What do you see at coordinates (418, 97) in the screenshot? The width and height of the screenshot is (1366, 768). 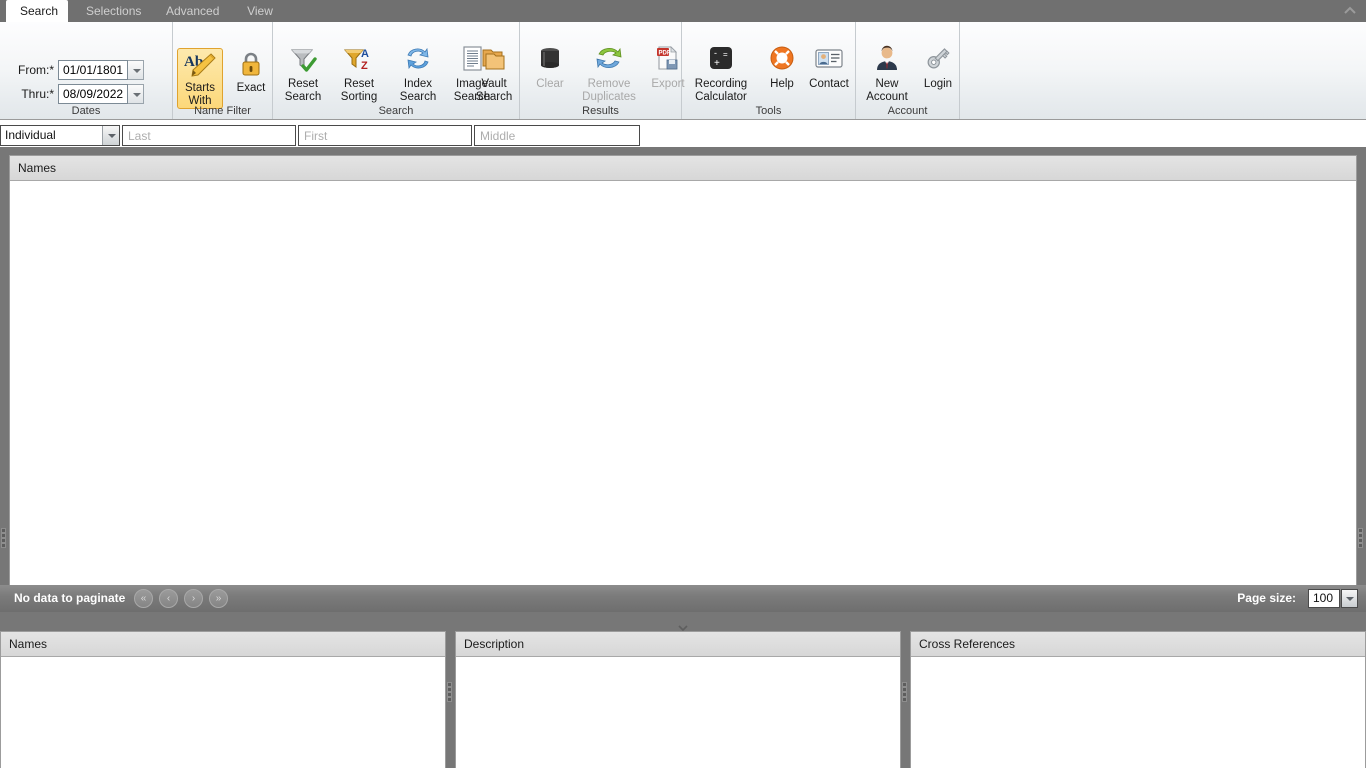 I see `index-search-label-line2: Search` at bounding box center [418, 97].